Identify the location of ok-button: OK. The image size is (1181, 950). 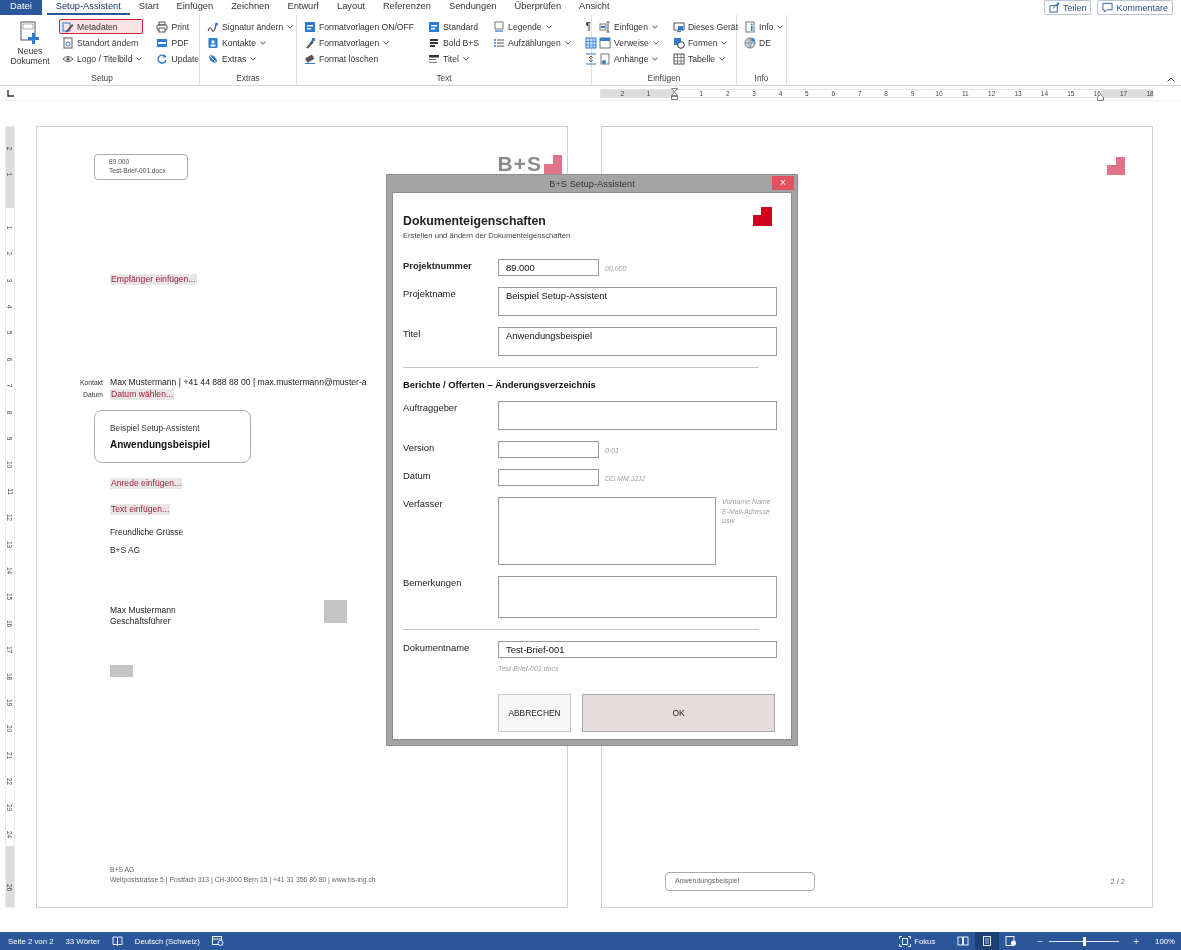
(678, 712).